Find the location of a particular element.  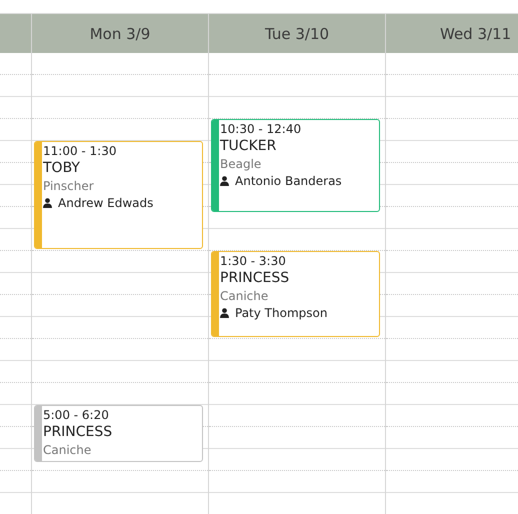

appointment-time: 11:00 - 1:30 is located at coordinates (80, 151).